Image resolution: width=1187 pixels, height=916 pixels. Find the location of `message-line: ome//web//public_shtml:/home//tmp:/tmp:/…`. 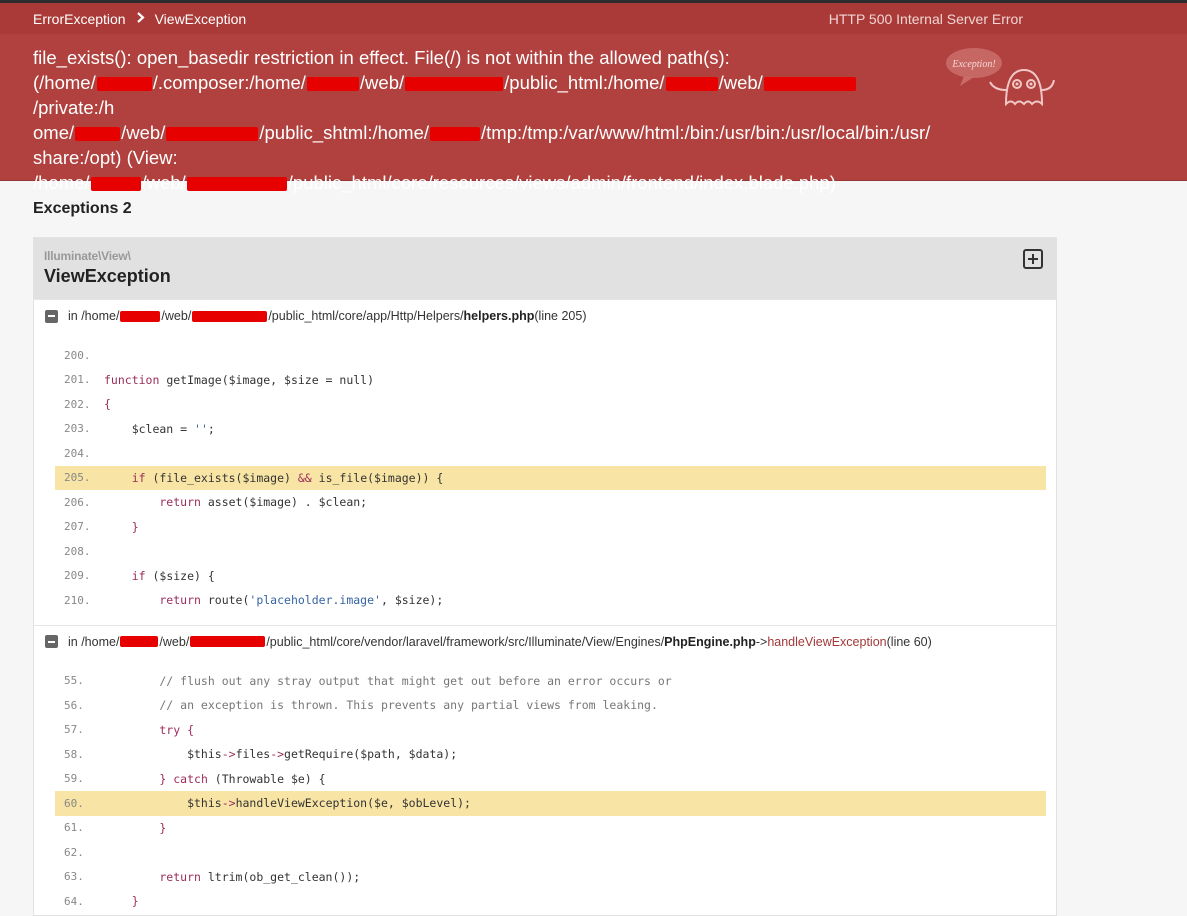

message-line: ome//web//public_shtml:/home//tmp:/tmp:/… is located at coordinates (482, 132).